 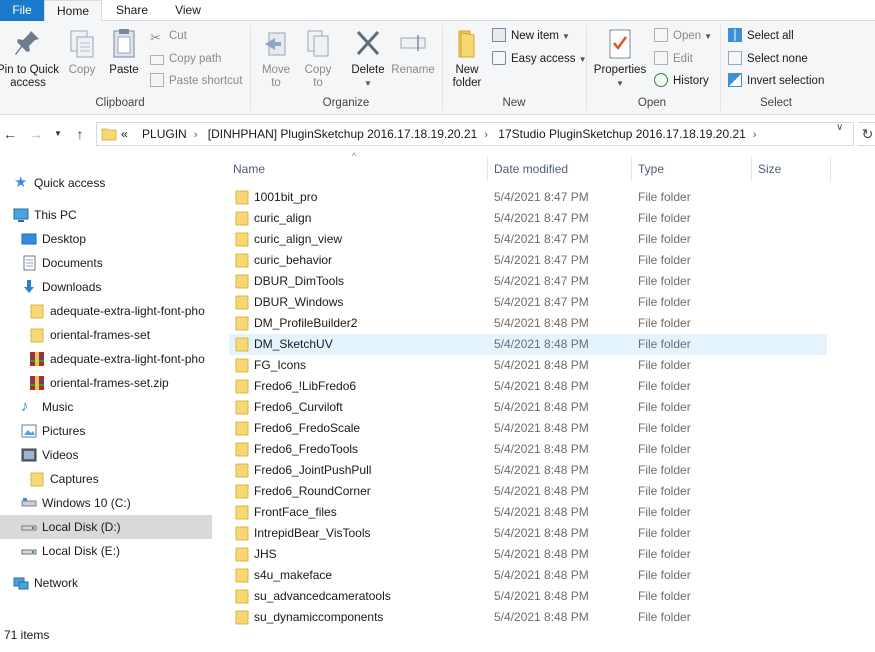 What do you see at coordinates (528, 575) in the screenshot?
I see `table-row: s4u_makeface 5/4/2021 8:48 PM File folder` at bounding box center [528, 575].